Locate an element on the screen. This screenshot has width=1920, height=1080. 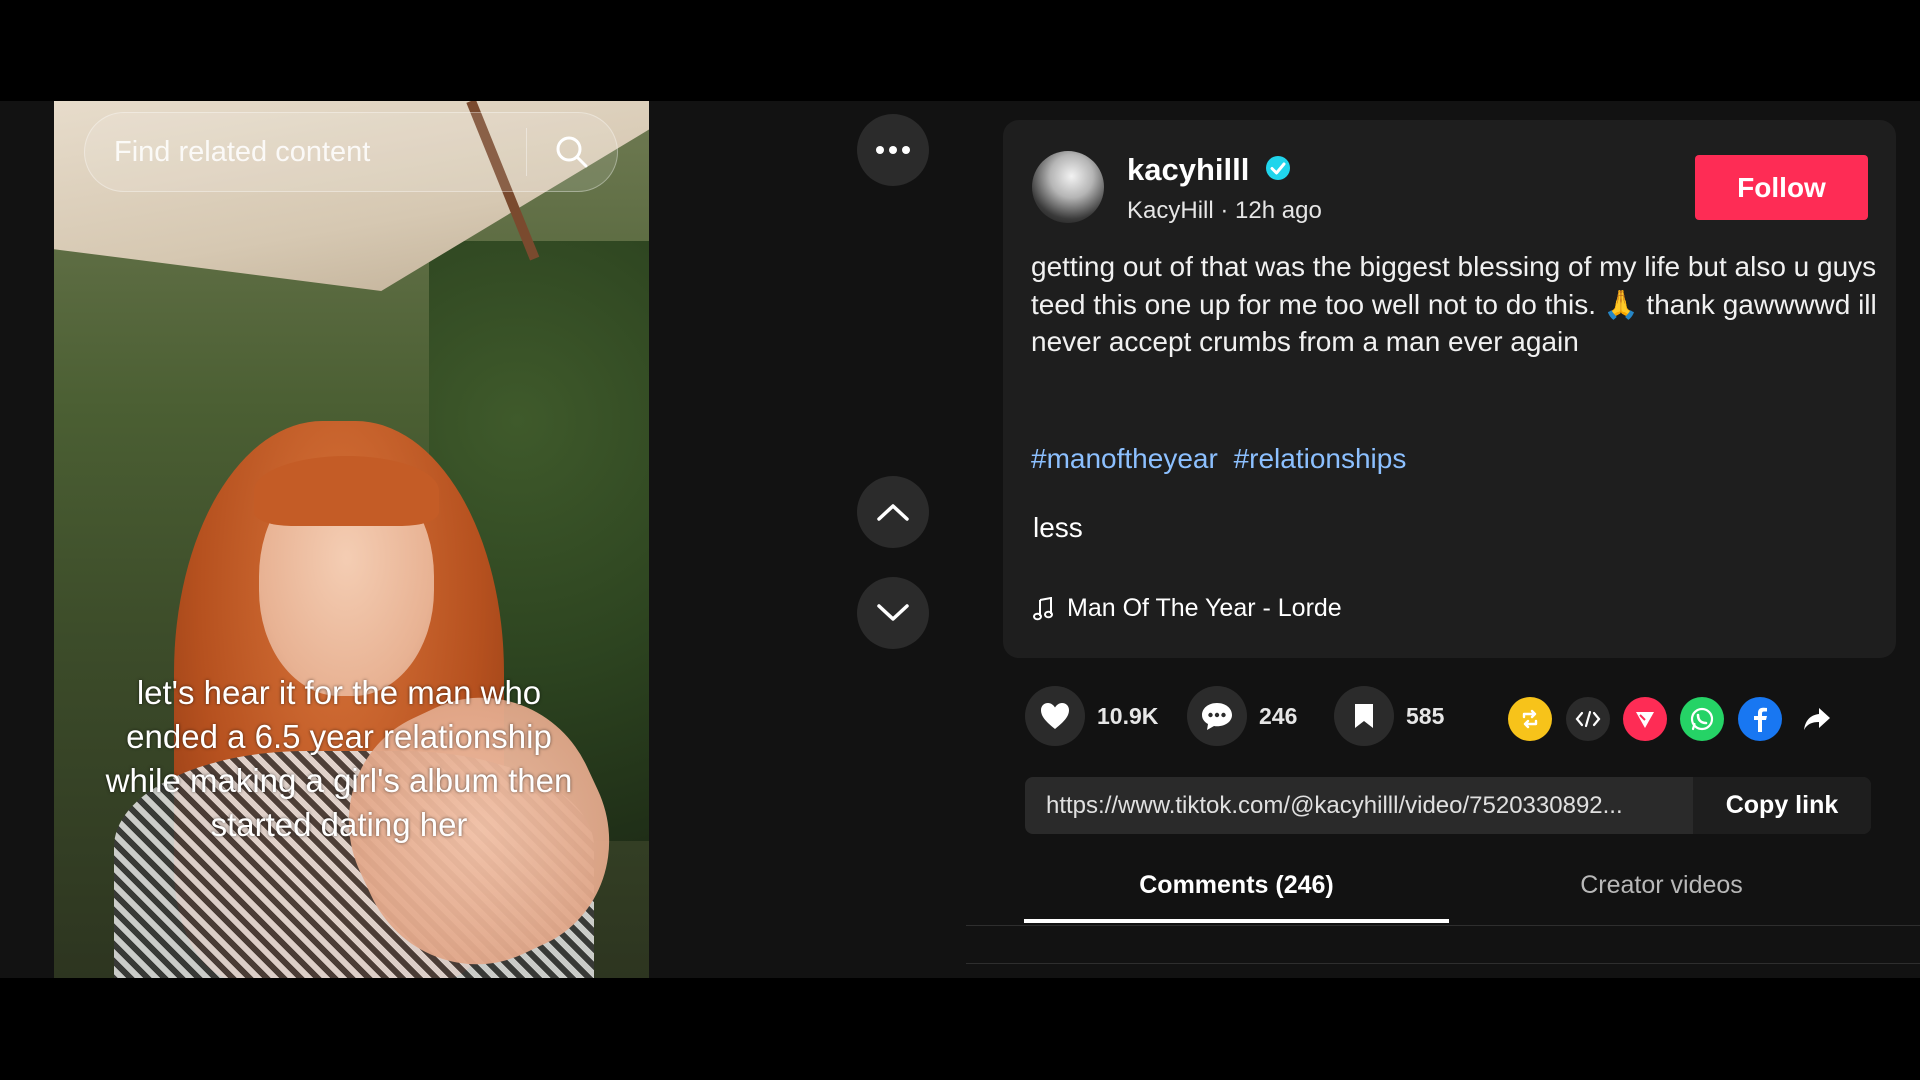
like-stat: 10.9K is located at coordinates (1091, 716).